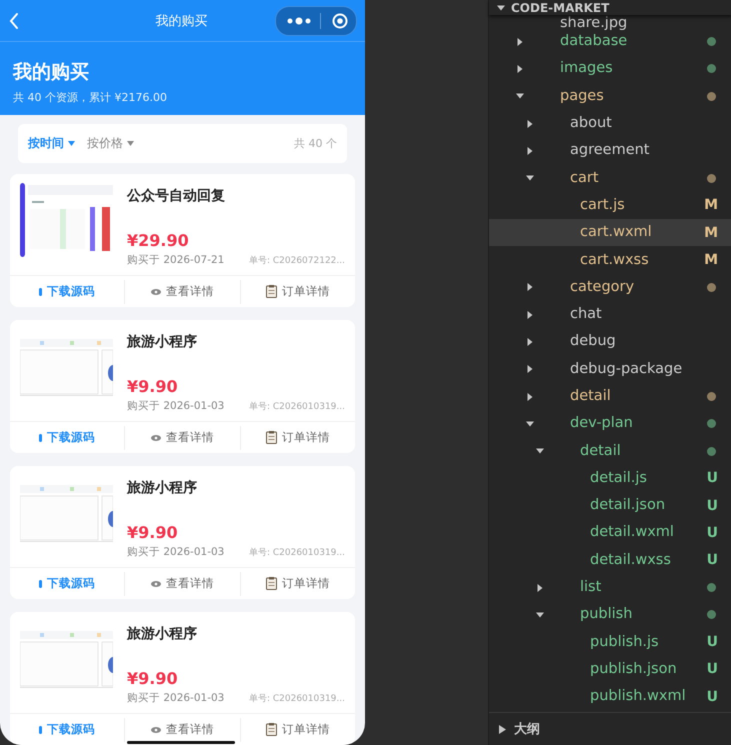 This screenshot has height=745, width=731. Describe the element at coordinates (606, 615) in the screenshot. I see `folder-name: publish` at that location.